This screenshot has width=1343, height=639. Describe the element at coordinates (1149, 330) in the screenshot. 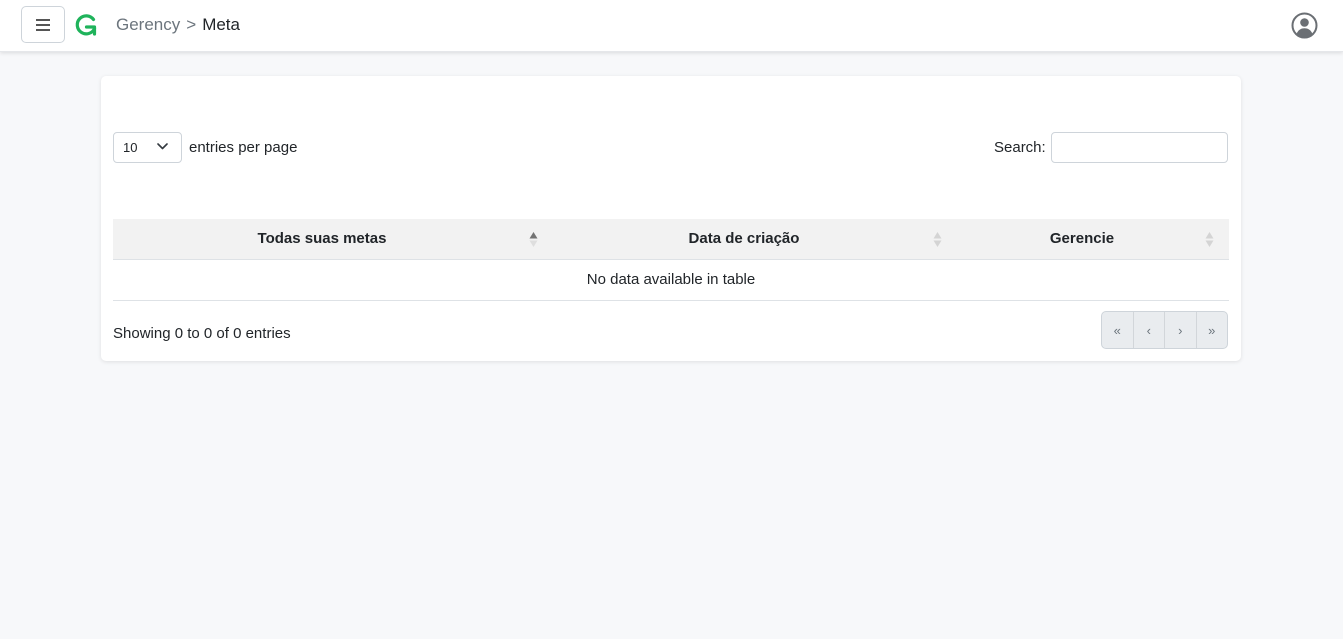

I see `previous-page-button: ‹` at that location.